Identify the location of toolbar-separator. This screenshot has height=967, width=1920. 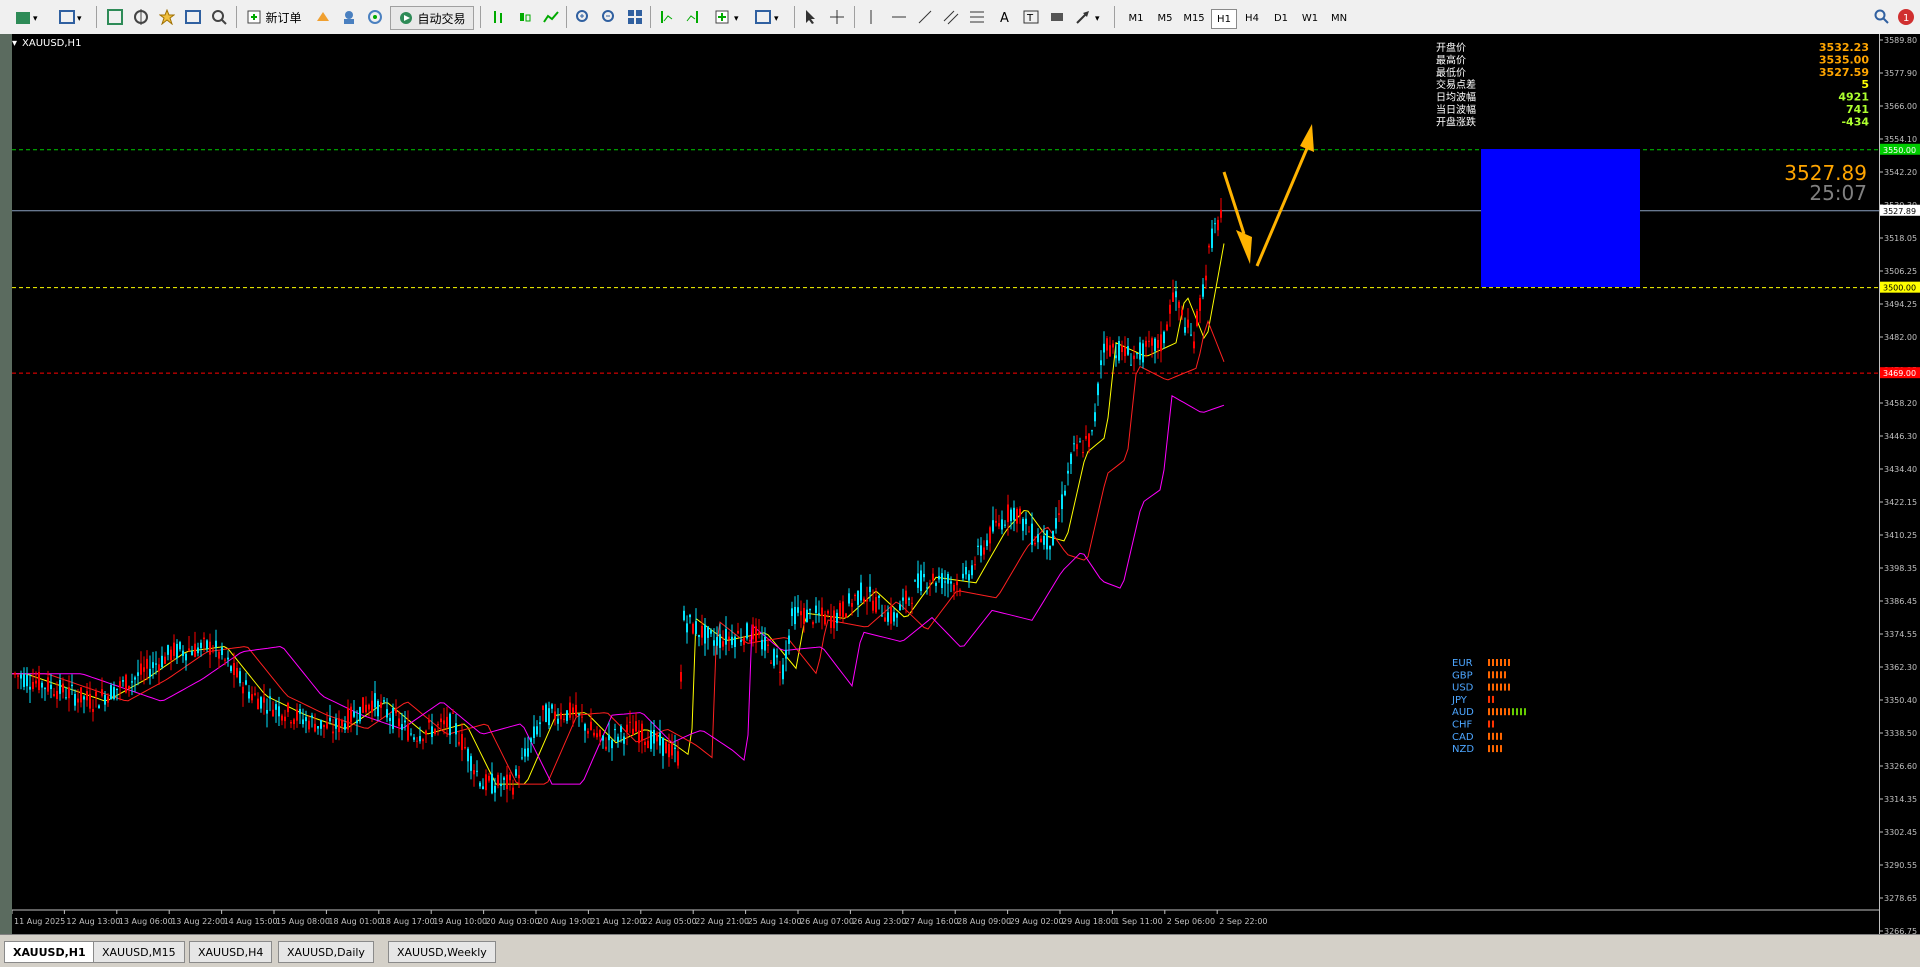
(1114, 17).